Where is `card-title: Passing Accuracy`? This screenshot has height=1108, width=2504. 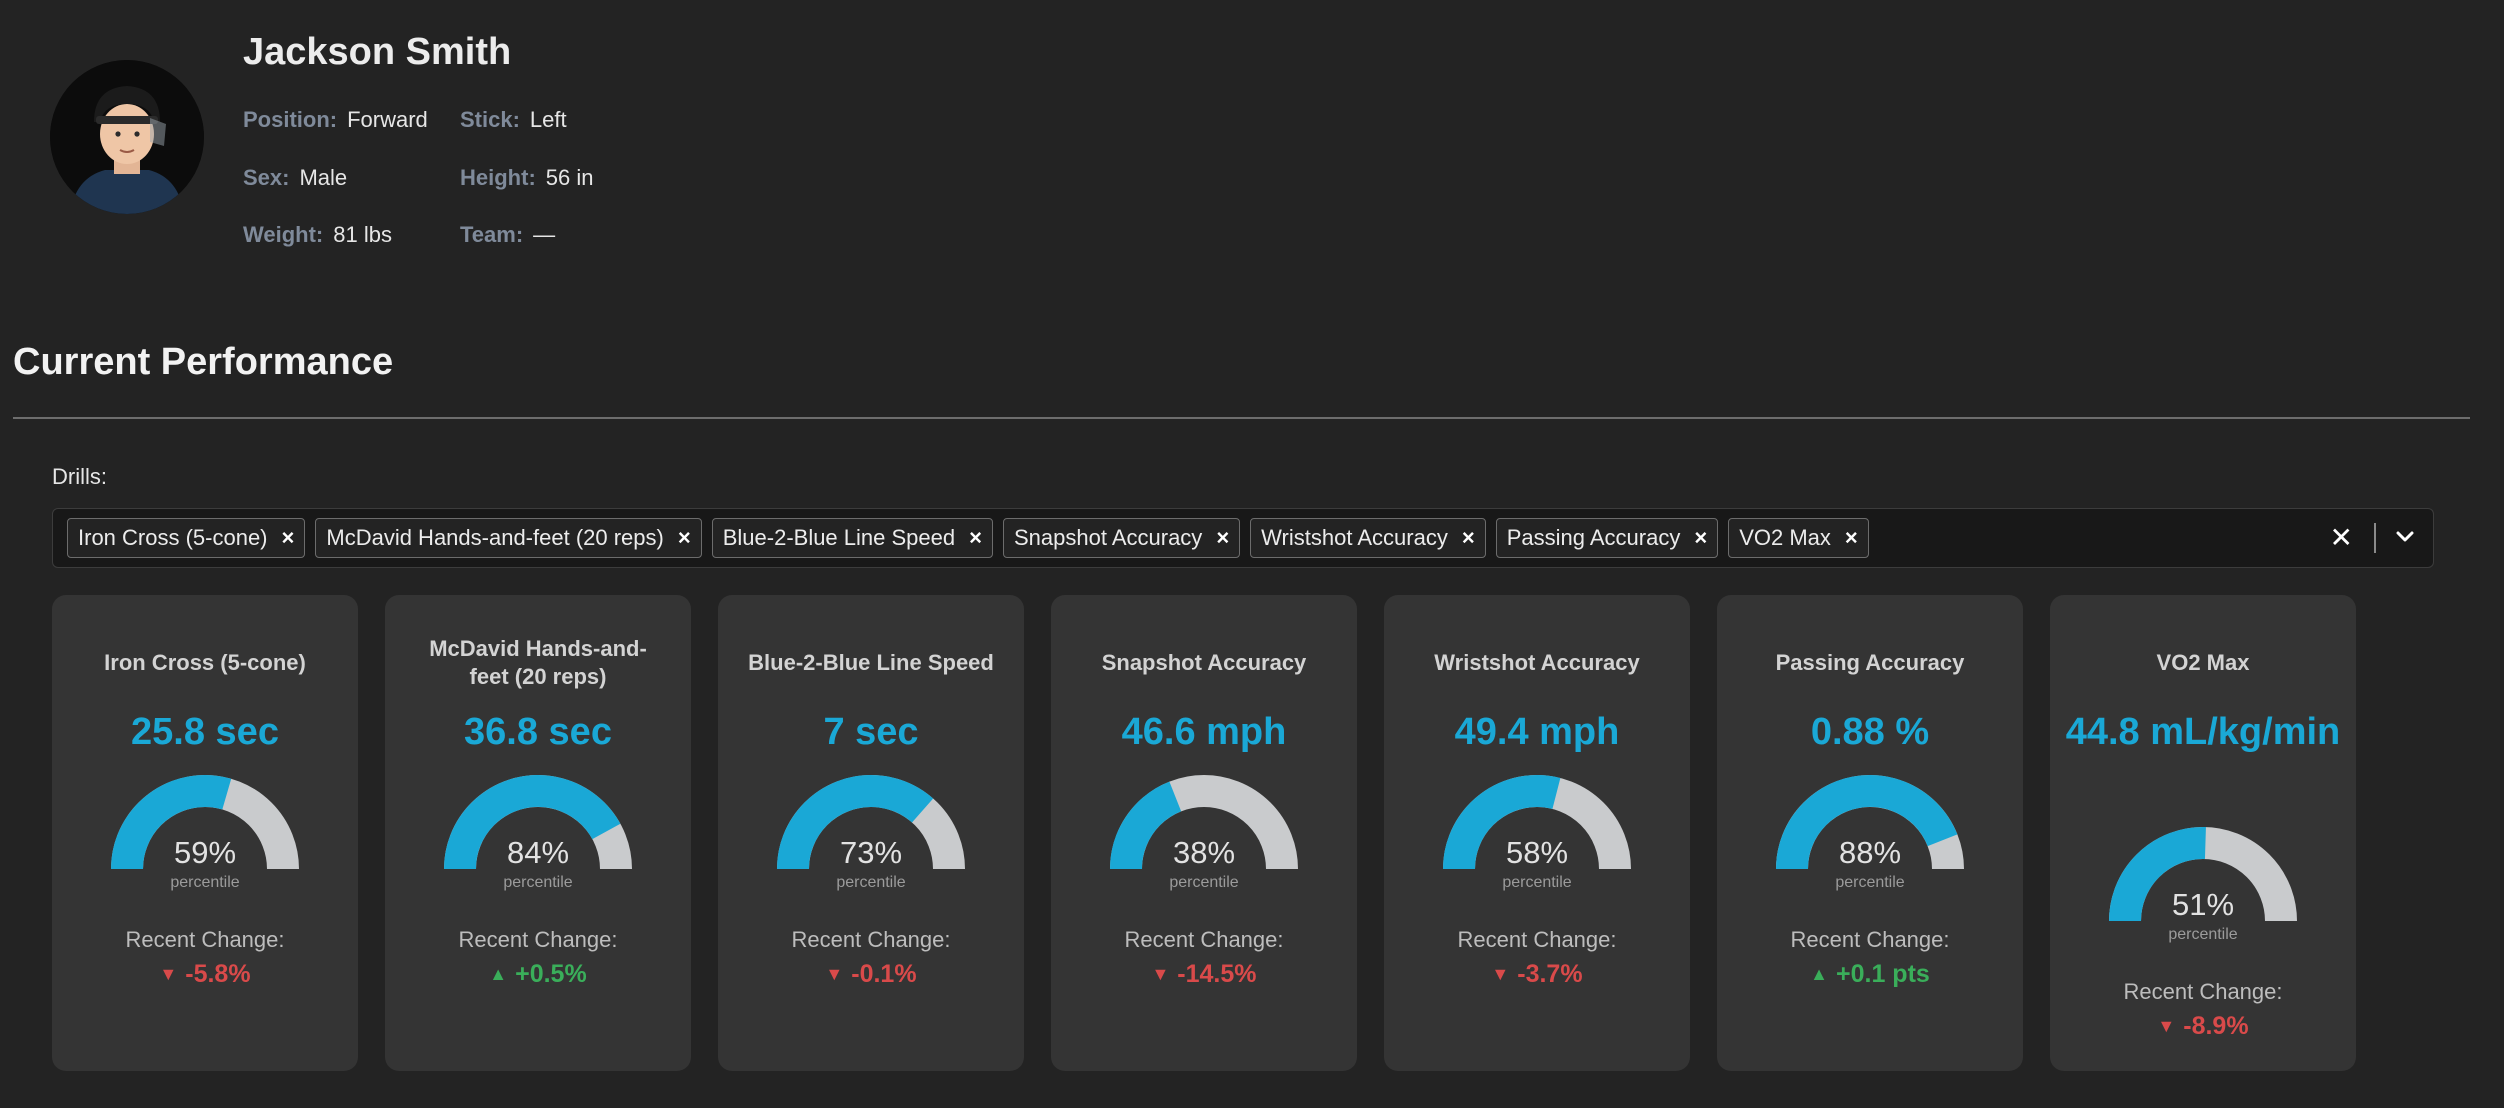
card-title: Passing Accuracy is located at coordinates (1870, 662).